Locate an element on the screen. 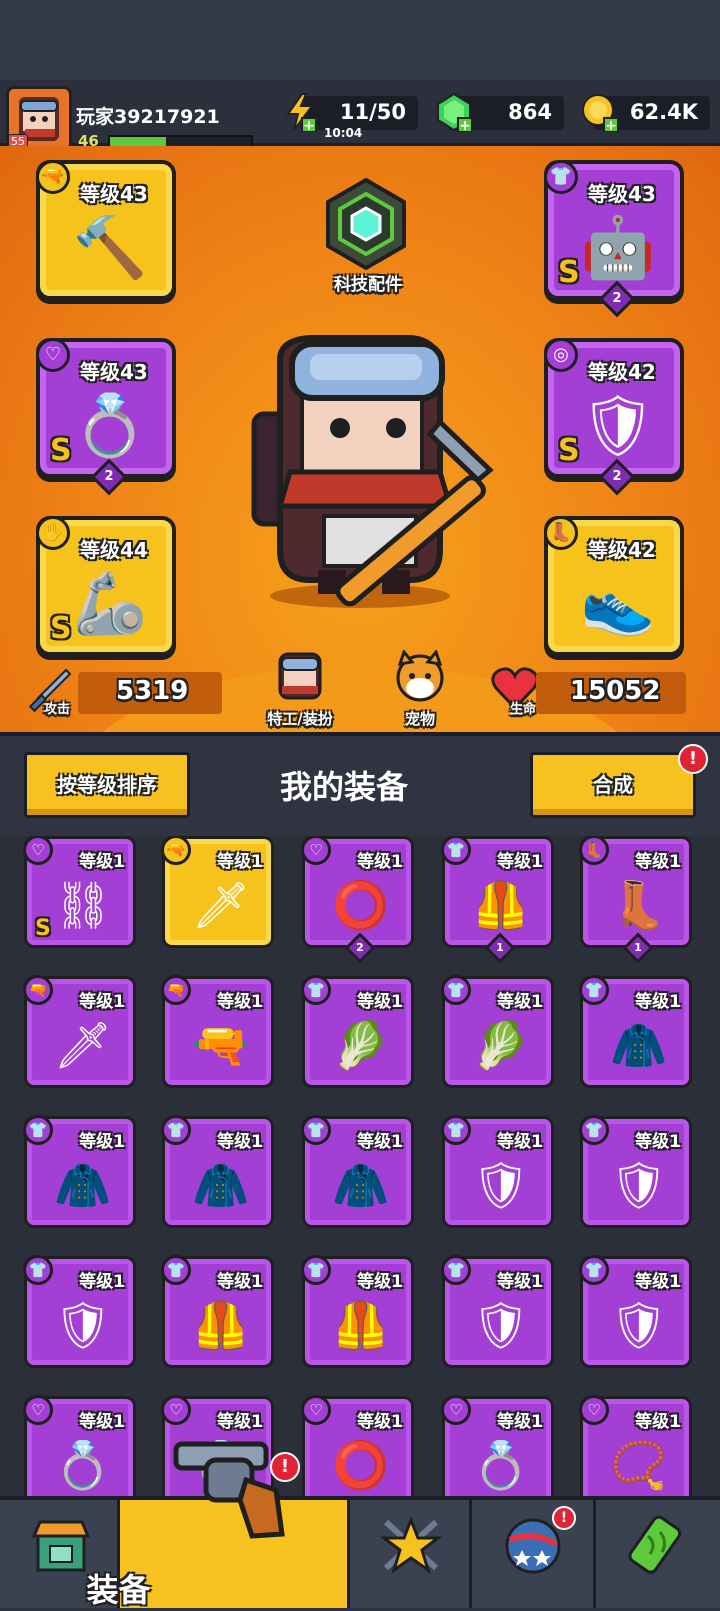 The height and width of the screenshot is (1611, 720). pet-button: 宠物 is located at coordinates (420, 688).